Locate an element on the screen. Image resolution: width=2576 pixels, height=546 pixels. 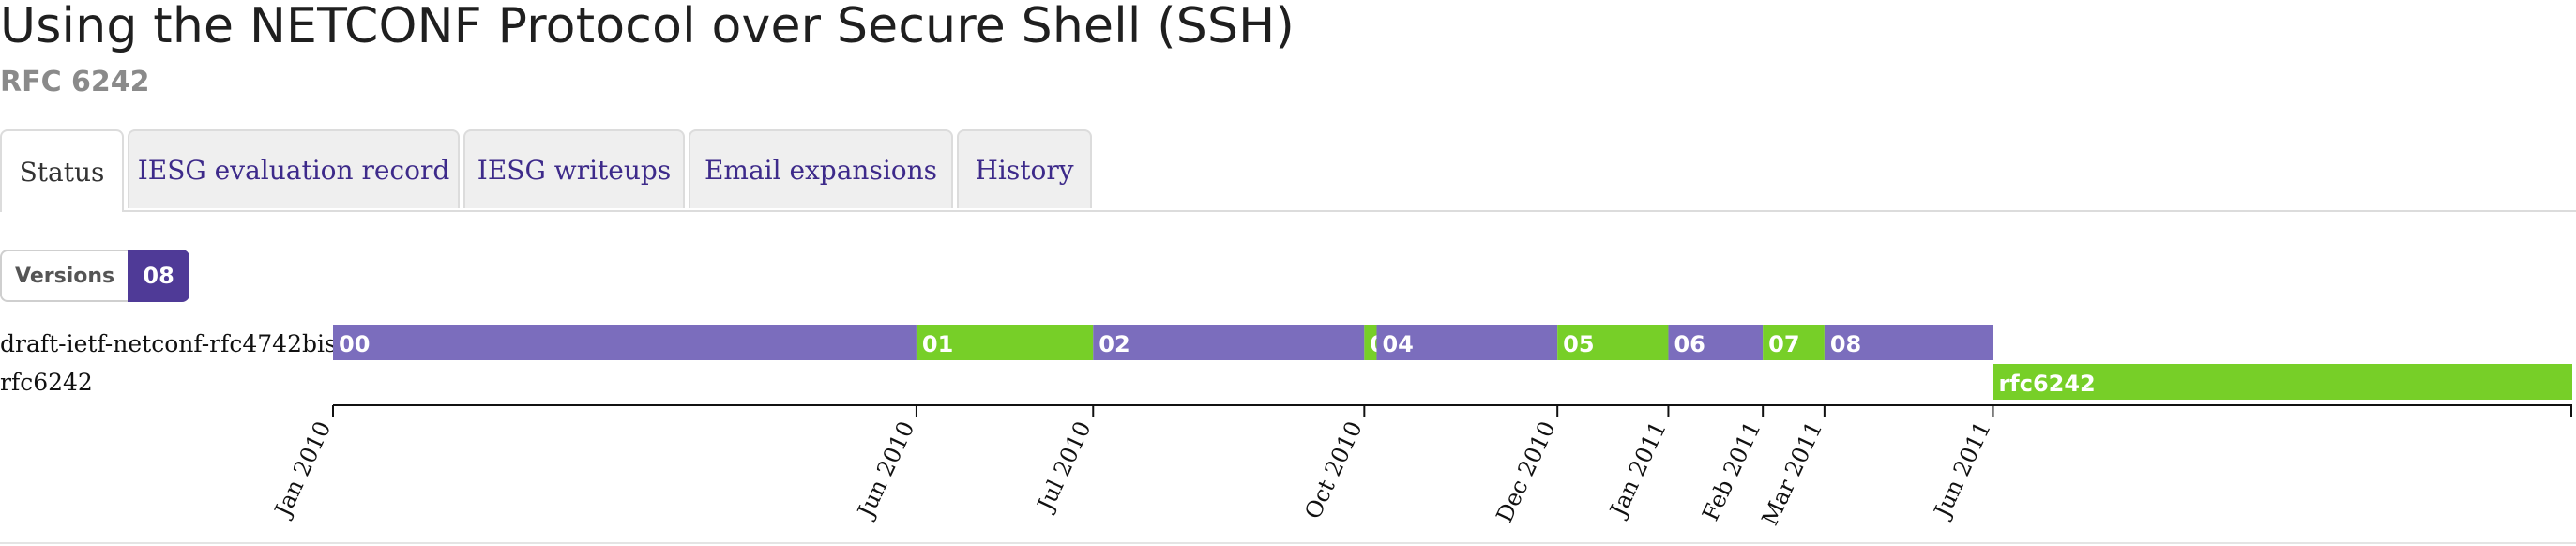
tab-status: Status is located at coordinates (62, 170).